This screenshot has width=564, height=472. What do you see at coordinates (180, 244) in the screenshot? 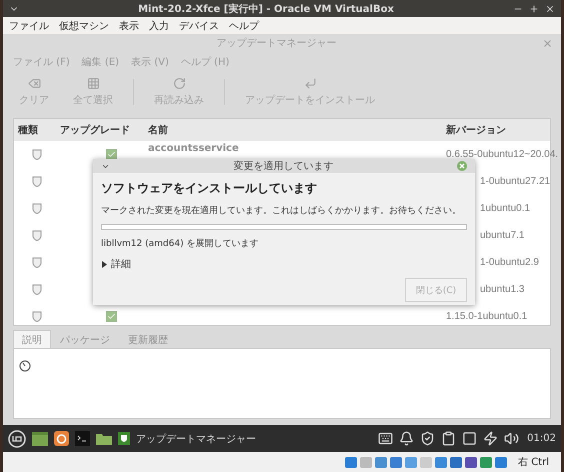
I see `status-text: libllvm12 (amd64) を展開しています` at bounding box center [180, 244].